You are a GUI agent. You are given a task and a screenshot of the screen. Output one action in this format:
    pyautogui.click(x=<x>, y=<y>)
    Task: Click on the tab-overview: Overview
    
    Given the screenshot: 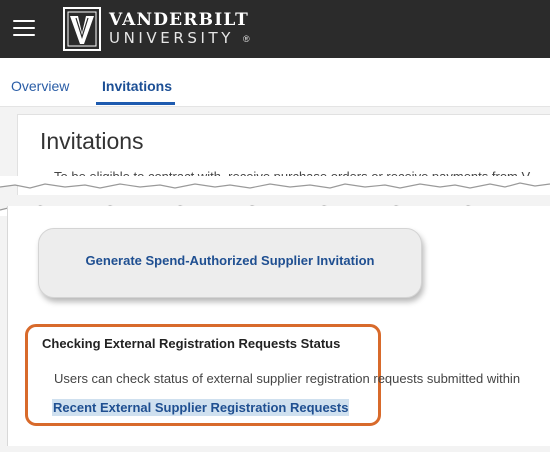 What is the action you would take?
    pyautogui.click(x=40, y=86)
    